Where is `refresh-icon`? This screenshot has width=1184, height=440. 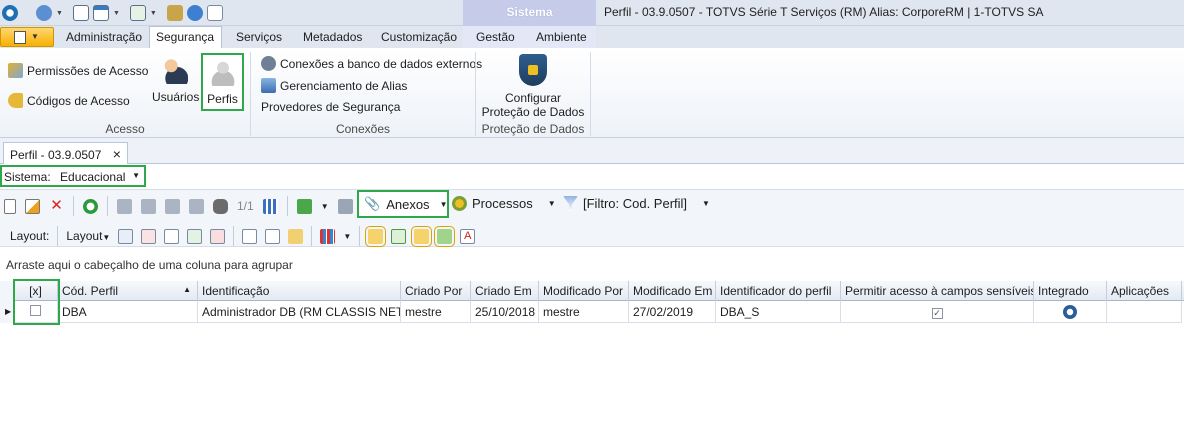 refresh-icon is located at coordinates (90, 206).